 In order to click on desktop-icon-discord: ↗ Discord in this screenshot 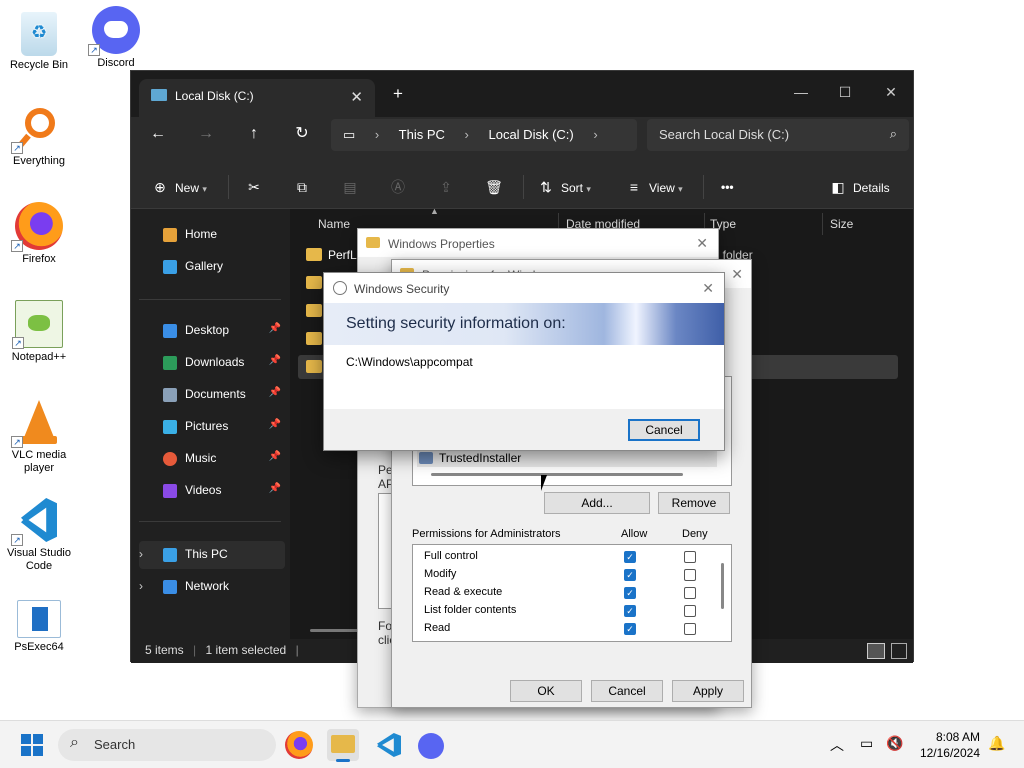, I will do `click(116, 38)`.